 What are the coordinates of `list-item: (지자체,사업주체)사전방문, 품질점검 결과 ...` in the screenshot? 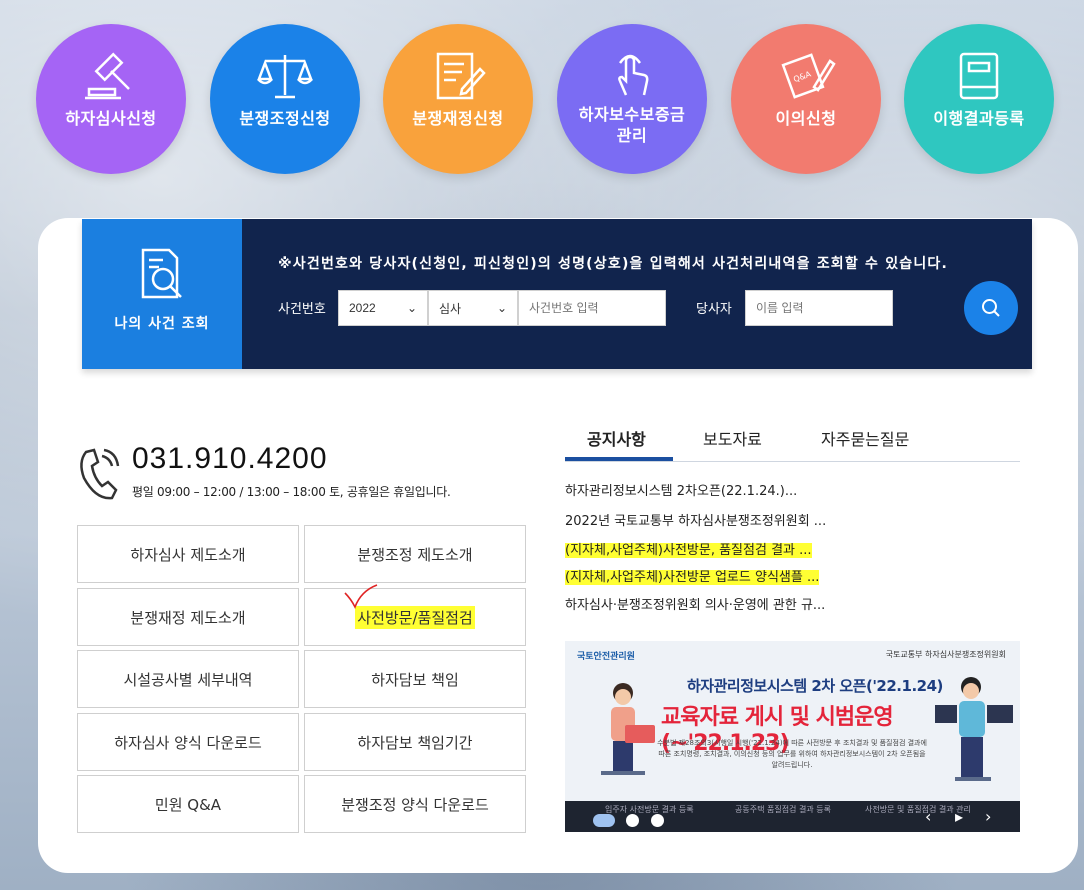 It's located at (688, 548).